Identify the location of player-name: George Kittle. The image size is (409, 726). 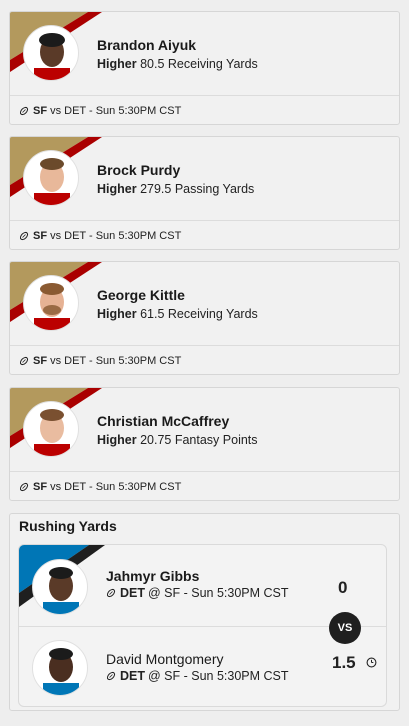
(141, 295).